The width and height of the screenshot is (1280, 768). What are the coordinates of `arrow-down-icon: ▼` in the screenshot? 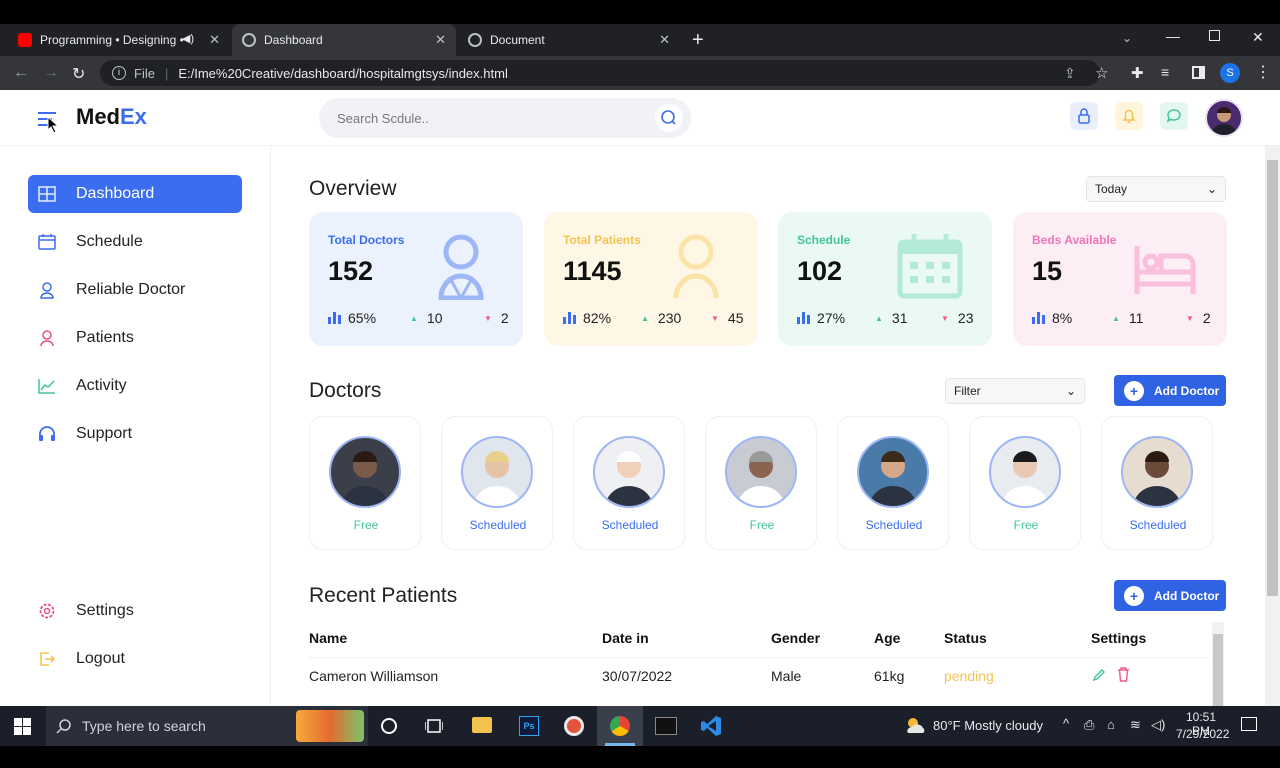 It's located at (1190, 318).